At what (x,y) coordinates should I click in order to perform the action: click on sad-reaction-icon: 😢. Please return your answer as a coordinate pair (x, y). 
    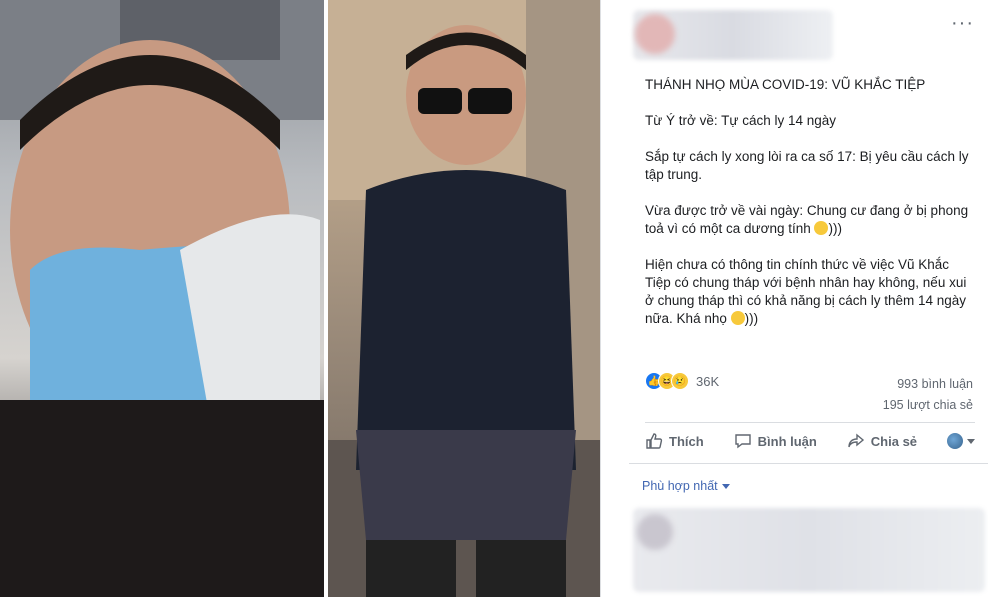
    Looking at the image, I should click on (680, 381).